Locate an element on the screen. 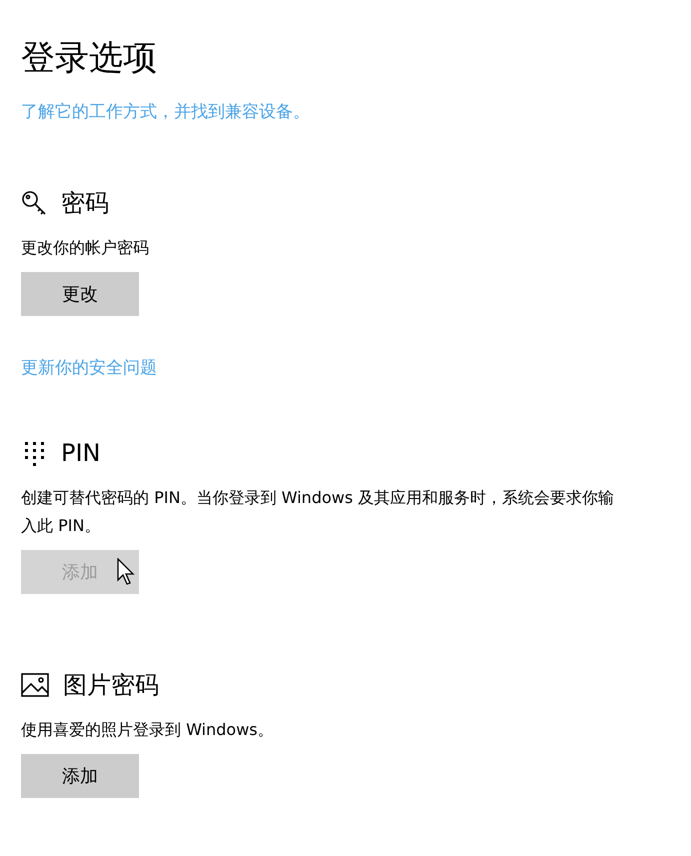 This screenshot has width=691, height=856. section-heading: 图片密码 is located at coordinates (111, 685).